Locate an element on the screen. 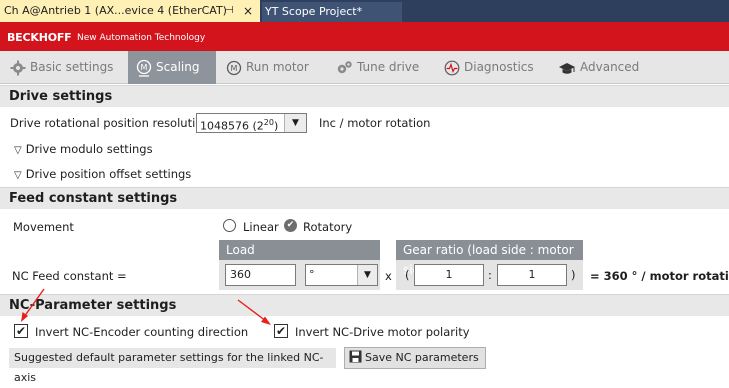 This screenshot has width=729, height=388. annotation-arrow-encoder is located at coordinates (33, 305).